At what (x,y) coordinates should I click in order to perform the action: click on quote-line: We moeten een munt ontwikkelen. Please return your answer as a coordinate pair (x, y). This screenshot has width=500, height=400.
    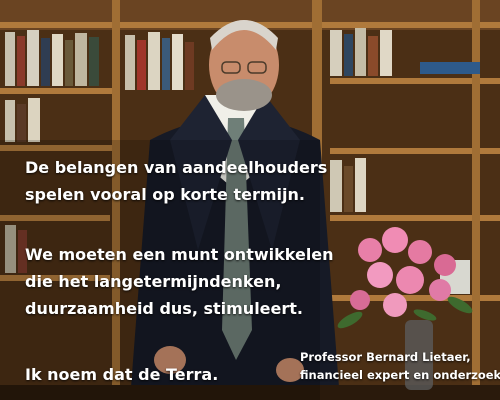
    Looking at the image, I should click on (179, 254).